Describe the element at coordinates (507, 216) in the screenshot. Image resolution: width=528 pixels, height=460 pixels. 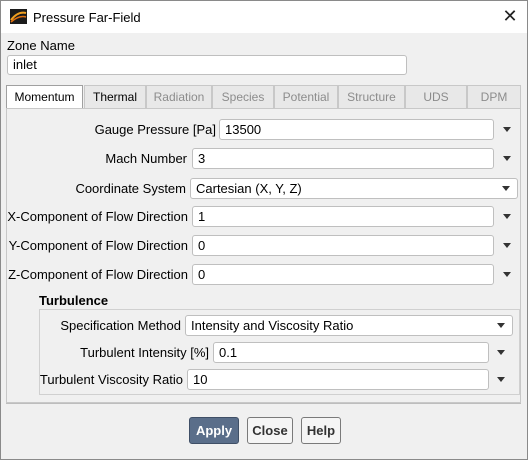
I see `x-component-dropdown-icon` at that location.